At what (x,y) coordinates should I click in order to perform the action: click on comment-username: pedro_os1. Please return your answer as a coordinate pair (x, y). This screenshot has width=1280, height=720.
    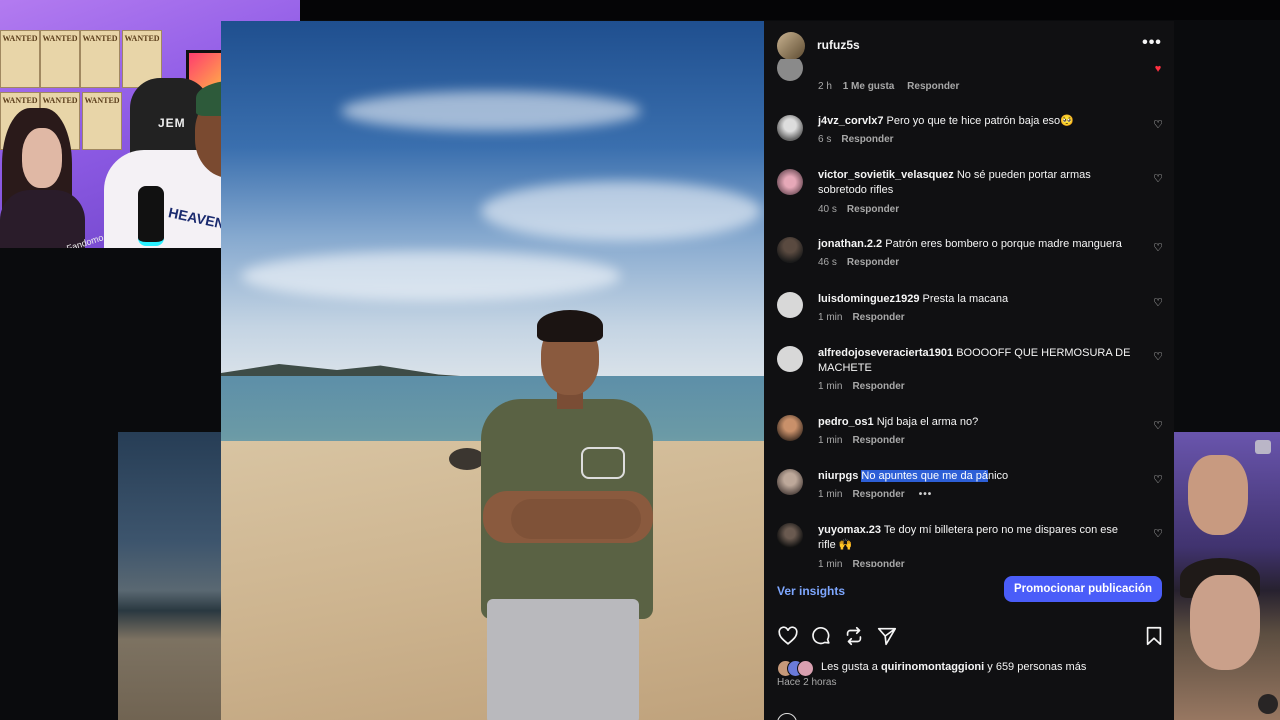
    Looking at the image, I should click on (846, 422).